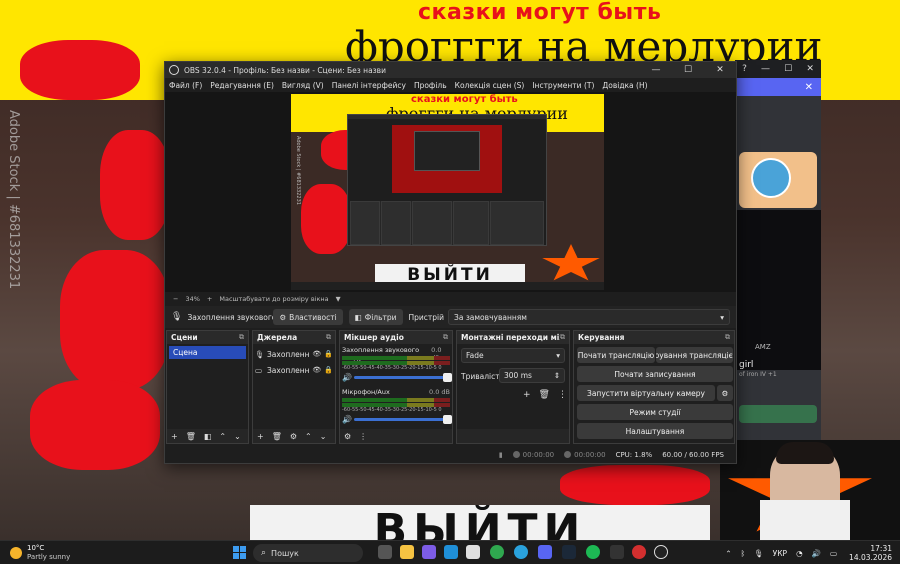 Image resolution: width=900 pixels, height=564 pixels. I want to click on start-streaming-button: Почати трансляцію, so click(616, 355).